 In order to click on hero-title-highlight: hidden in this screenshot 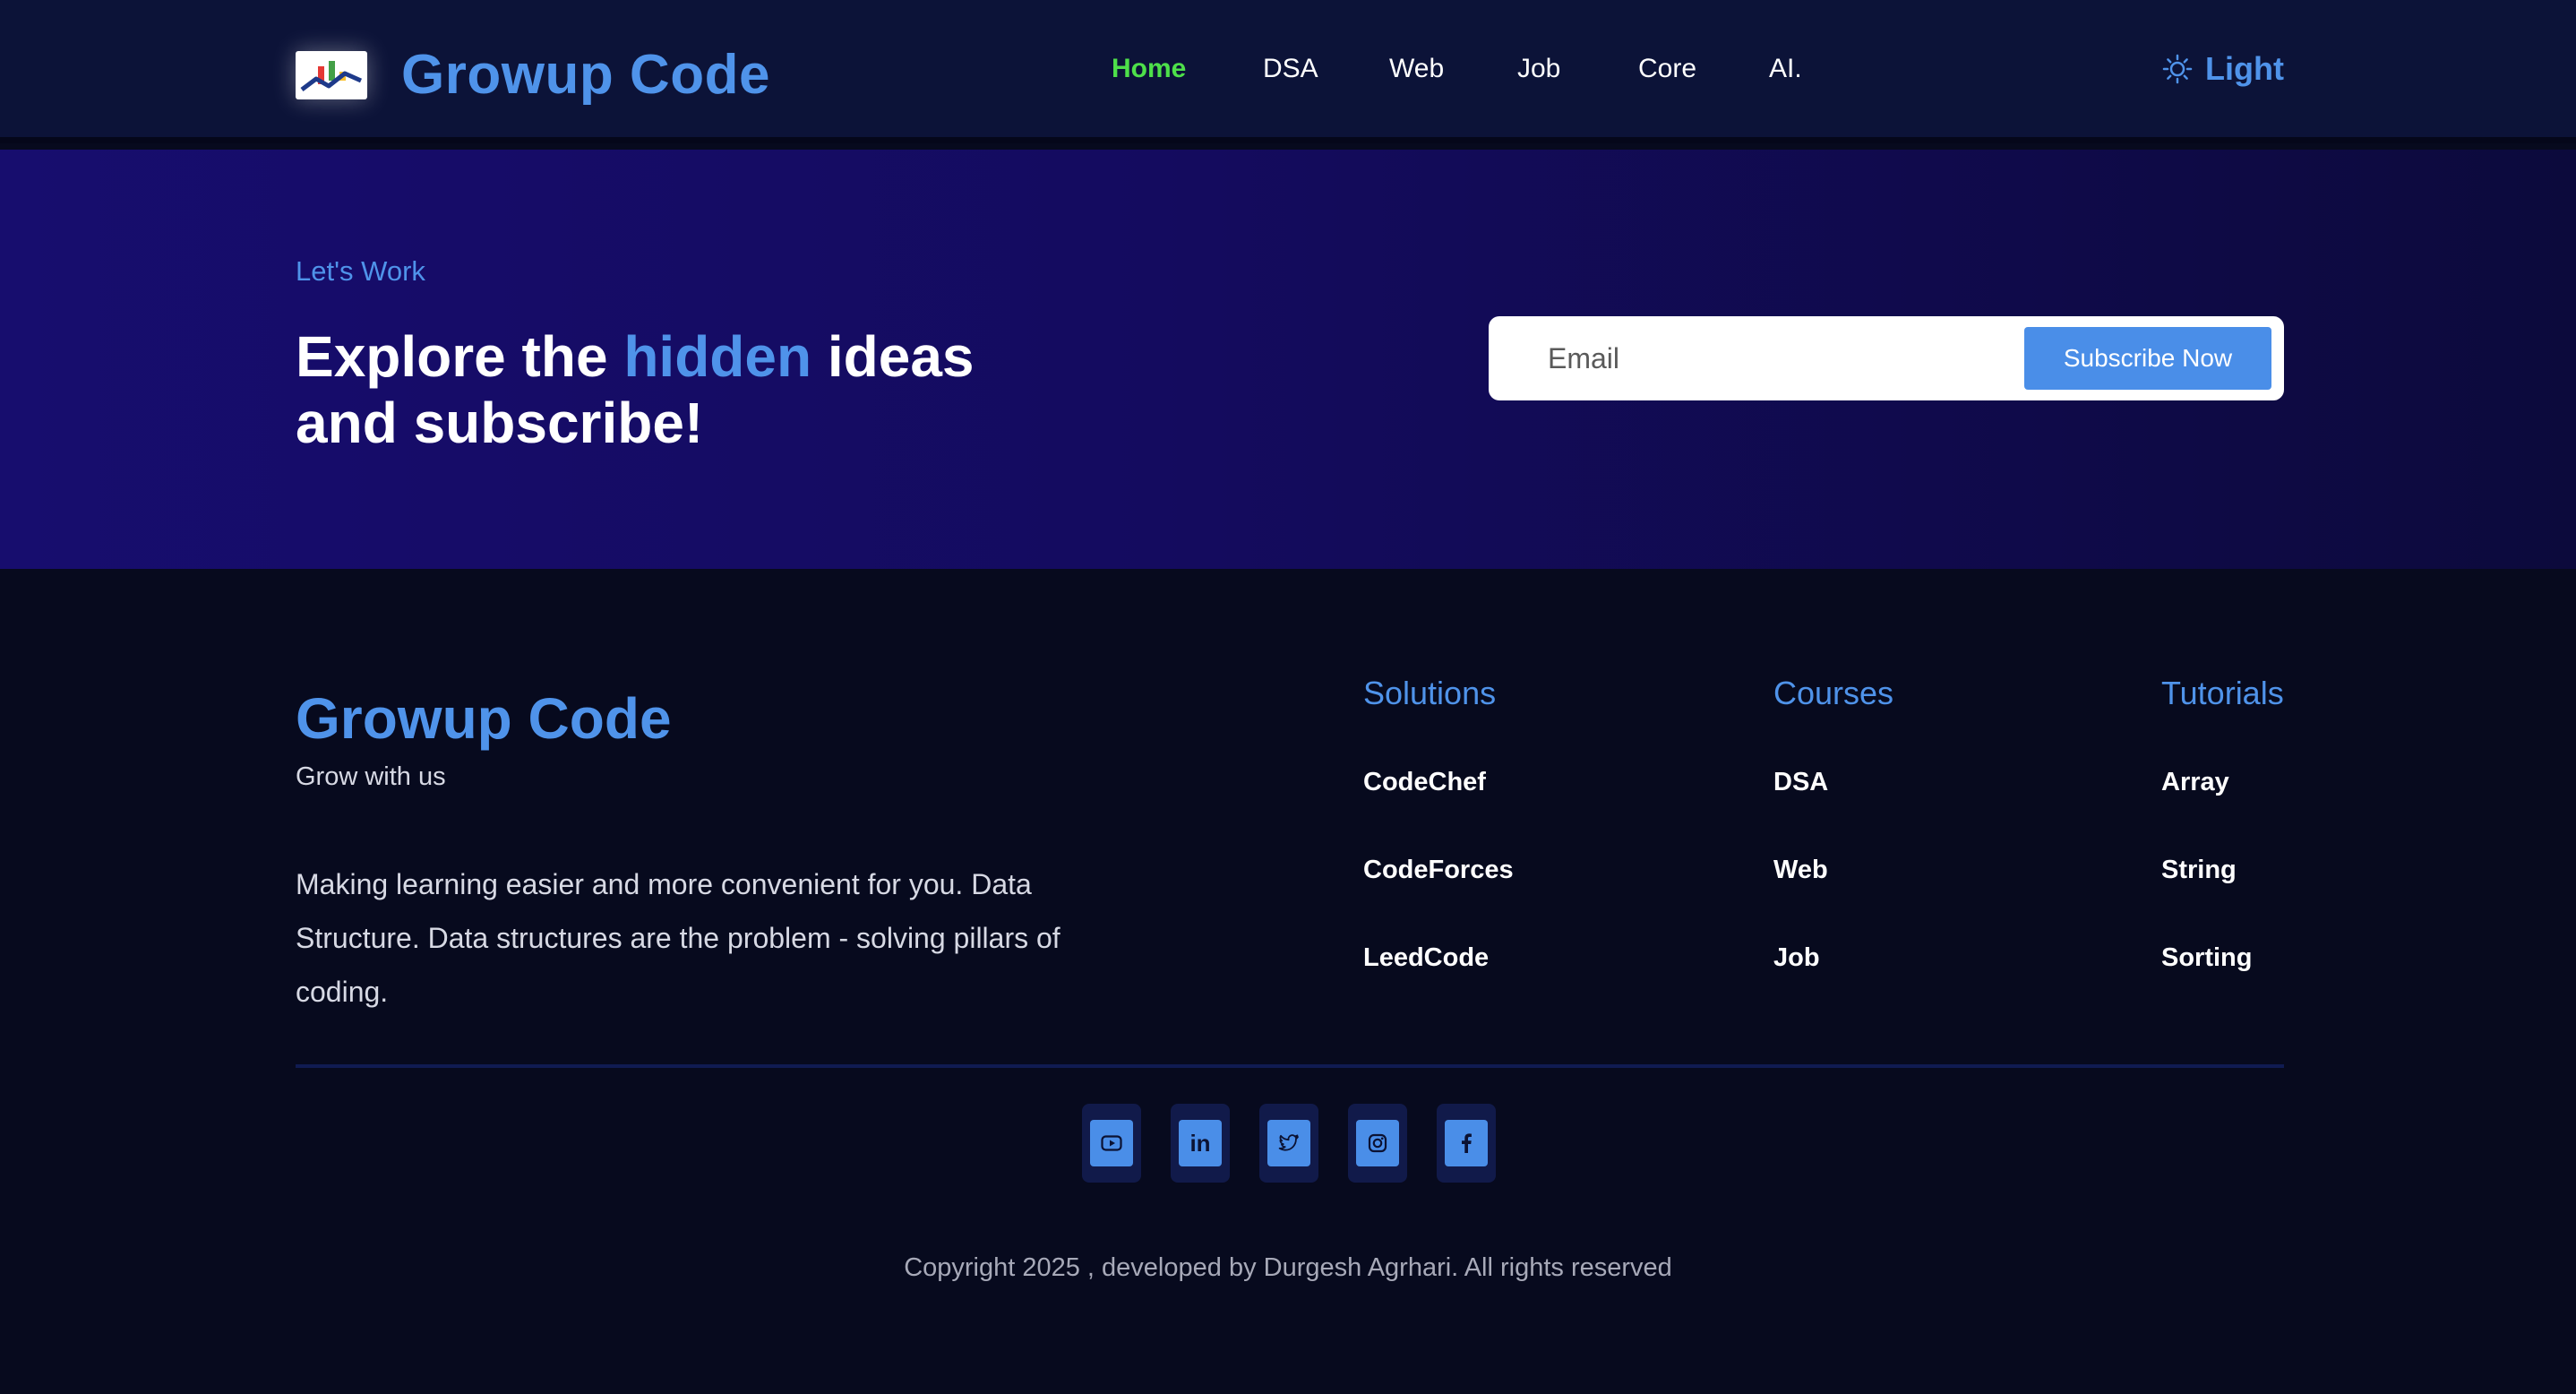, I will do `click(717, 356)`.